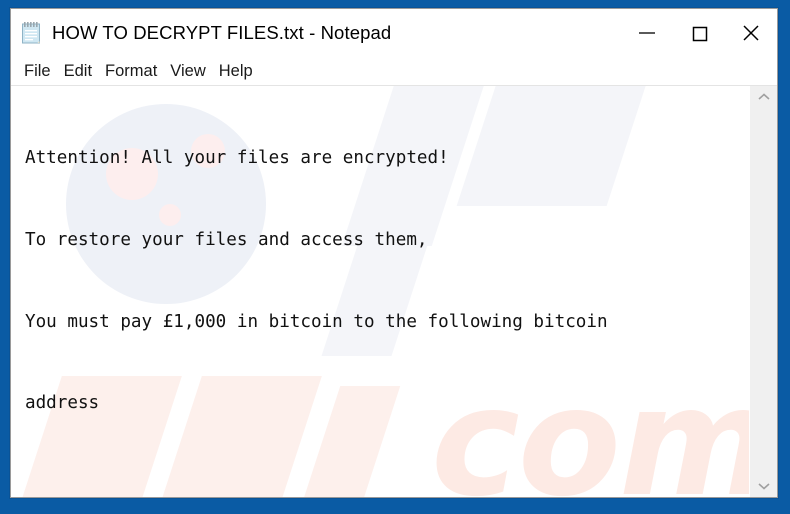  I want to click on text-line: To restore your files and access them,, so click(226, 240).